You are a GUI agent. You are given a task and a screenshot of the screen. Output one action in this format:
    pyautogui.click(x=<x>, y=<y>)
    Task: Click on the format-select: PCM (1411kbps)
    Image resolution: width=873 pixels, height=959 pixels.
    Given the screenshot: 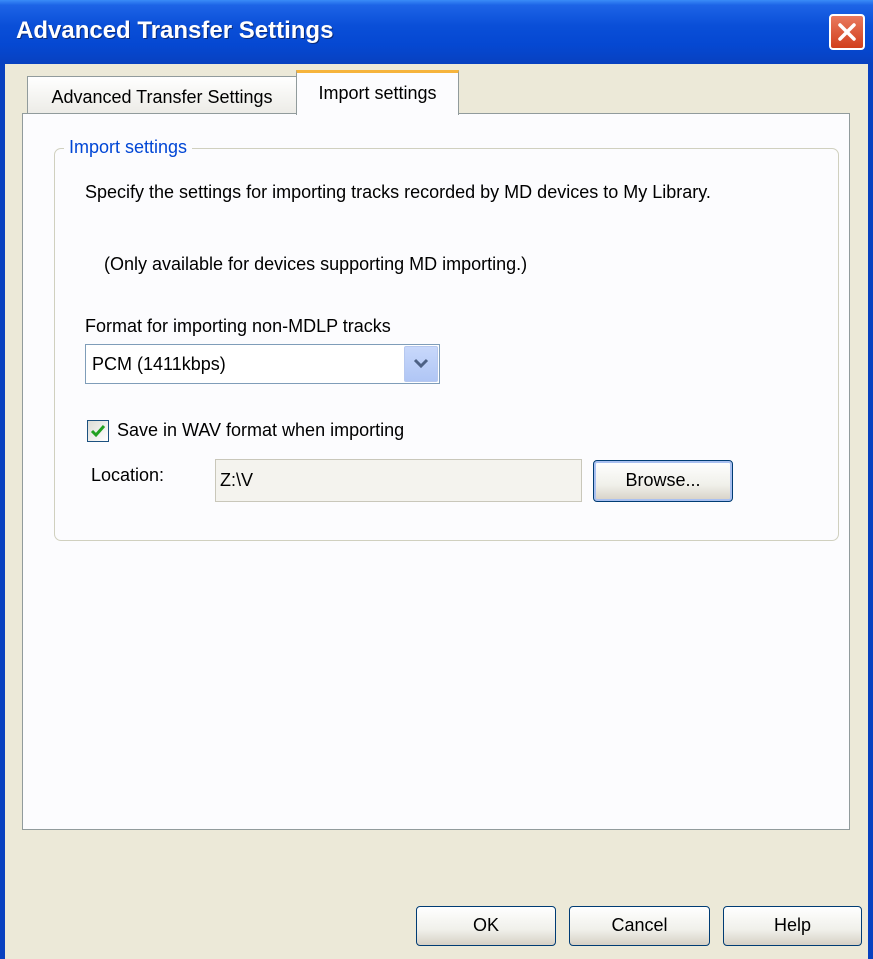 What is the action you would take?
    pyautogui.click(x=262, y=364)
    